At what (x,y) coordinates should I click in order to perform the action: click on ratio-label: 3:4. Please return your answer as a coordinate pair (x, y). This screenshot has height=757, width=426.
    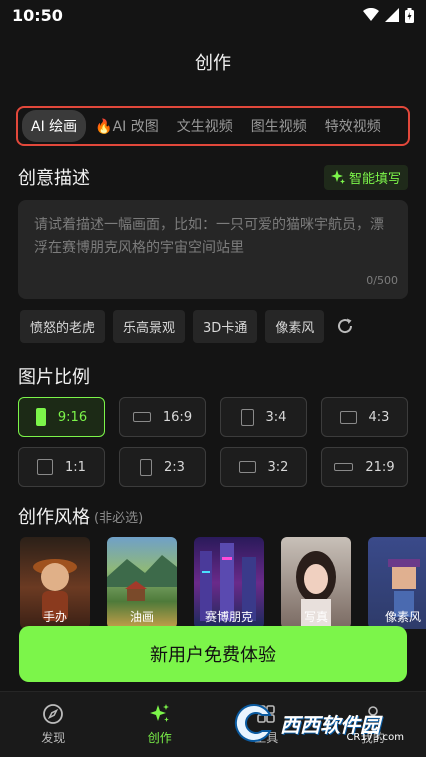
    Looking at the image, I should click on (276, 417).